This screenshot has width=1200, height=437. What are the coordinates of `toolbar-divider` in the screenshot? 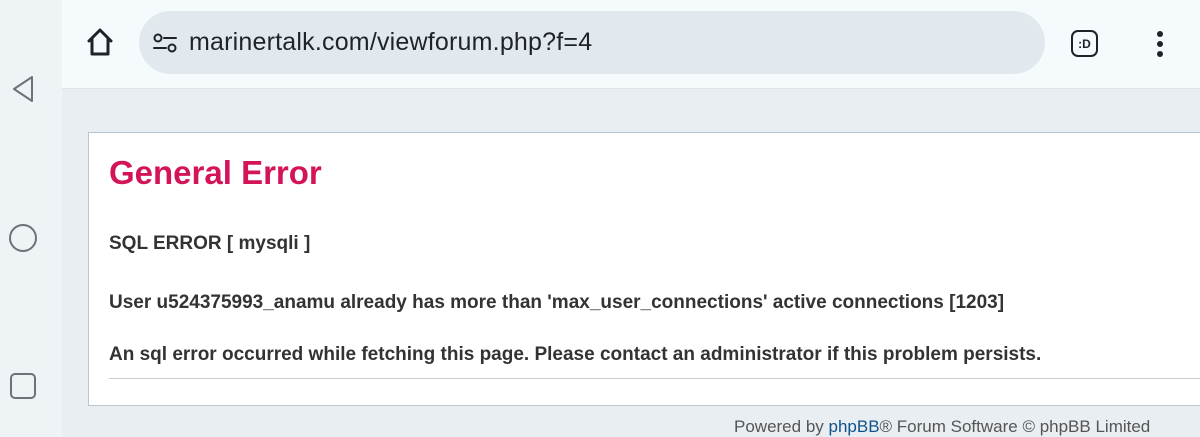 It's located at (631, 88).